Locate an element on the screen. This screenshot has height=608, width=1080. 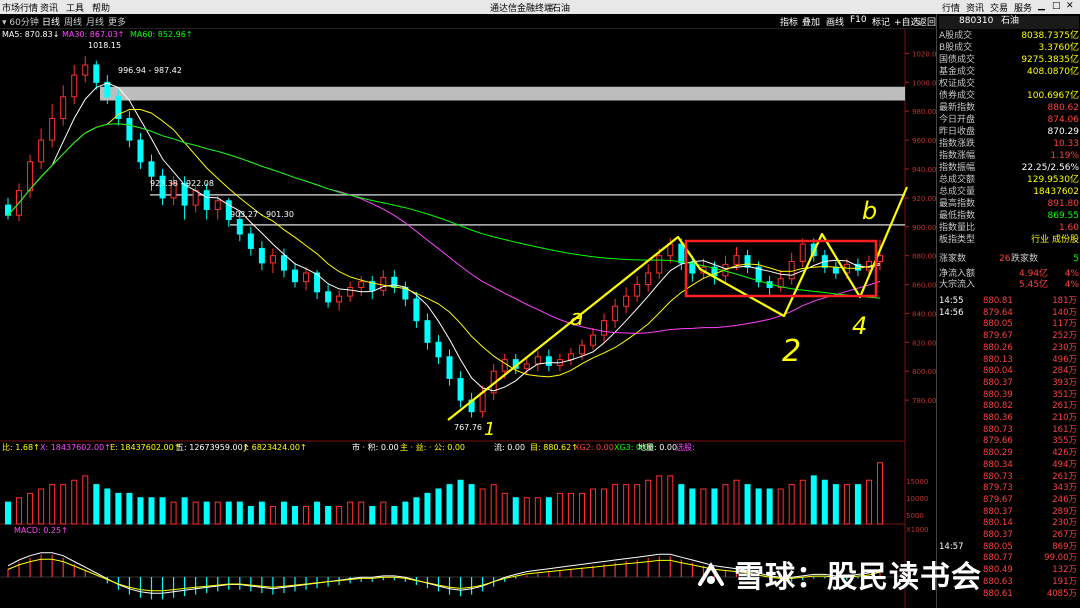
toolbar-mark-button: 标记 is located at coordinates (881, 21).